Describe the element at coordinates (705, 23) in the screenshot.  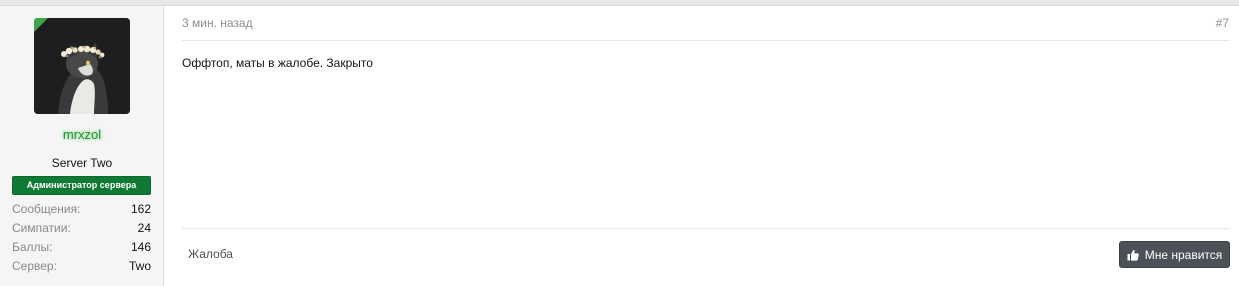
I see `post-meta: 3 мин. назад #7` at that location.